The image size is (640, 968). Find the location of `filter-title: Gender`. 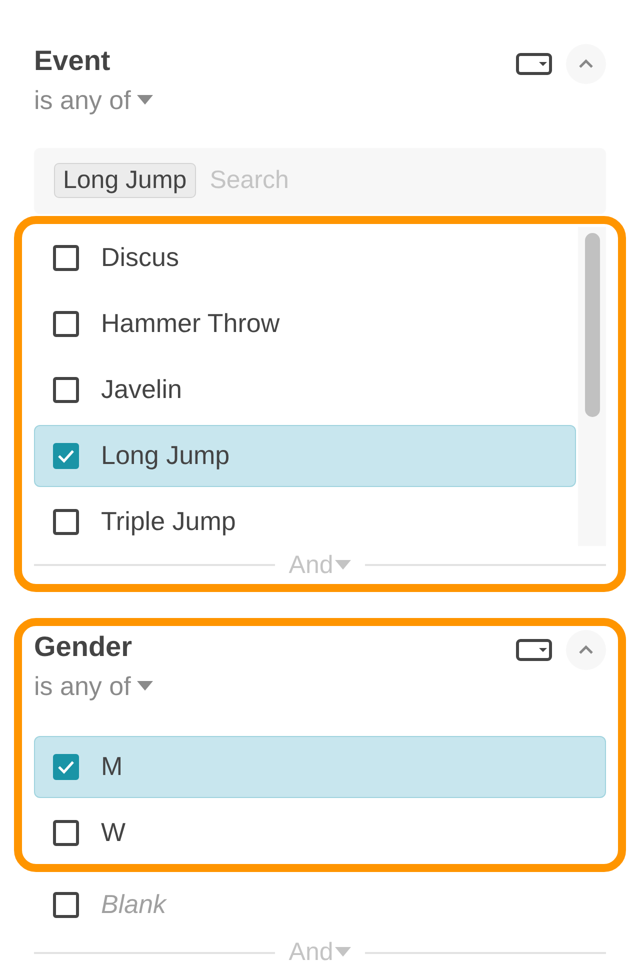

filter-title: Gender is located at coordinates (84, 647).